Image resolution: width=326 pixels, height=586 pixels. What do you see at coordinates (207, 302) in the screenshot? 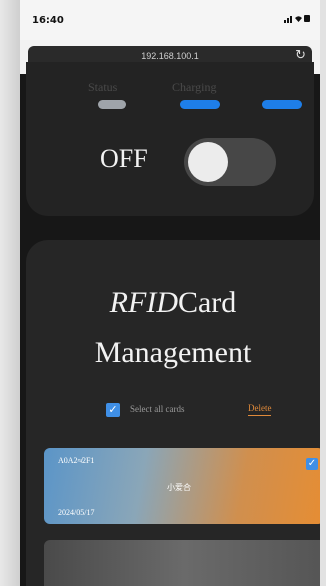
I see `title-card: Card` at bounding box center [207, 302].